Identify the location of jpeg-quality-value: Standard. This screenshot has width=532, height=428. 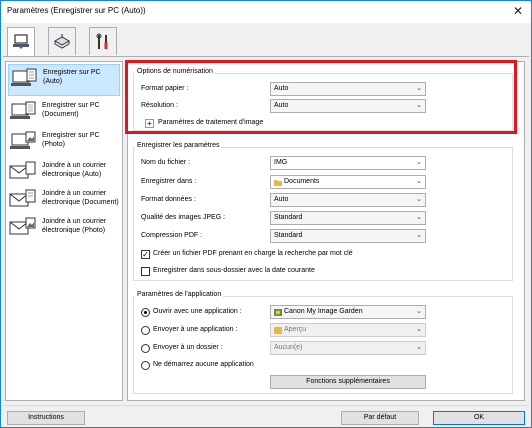
(288, 217).